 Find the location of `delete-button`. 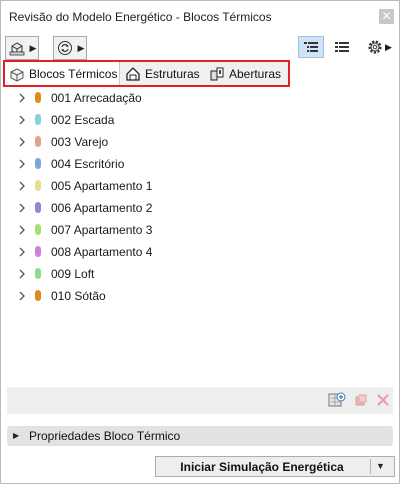

delete-button is located at coordinates (383, 400).